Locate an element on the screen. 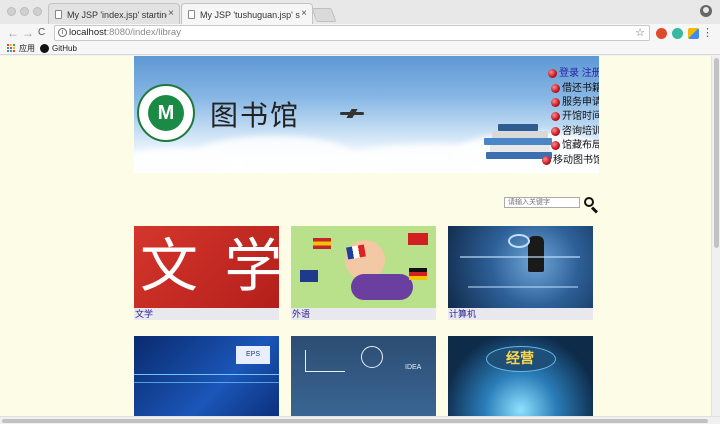 Image resolution: width=720 pixels, height=424 pixels. nav-opening-hours: 开馆时间 is located at coordinates (575, 117).